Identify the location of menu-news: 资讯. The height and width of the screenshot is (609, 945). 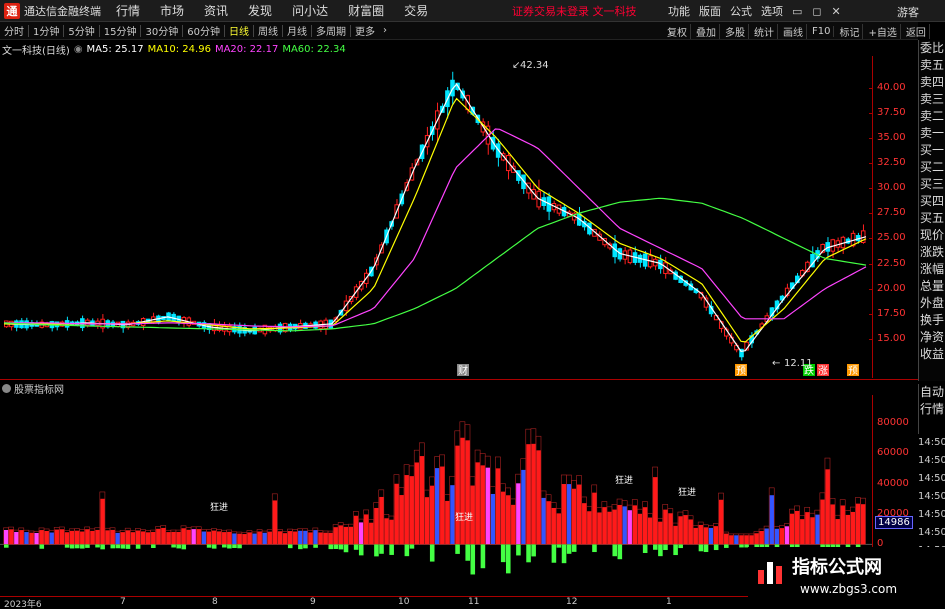
(216, 10).